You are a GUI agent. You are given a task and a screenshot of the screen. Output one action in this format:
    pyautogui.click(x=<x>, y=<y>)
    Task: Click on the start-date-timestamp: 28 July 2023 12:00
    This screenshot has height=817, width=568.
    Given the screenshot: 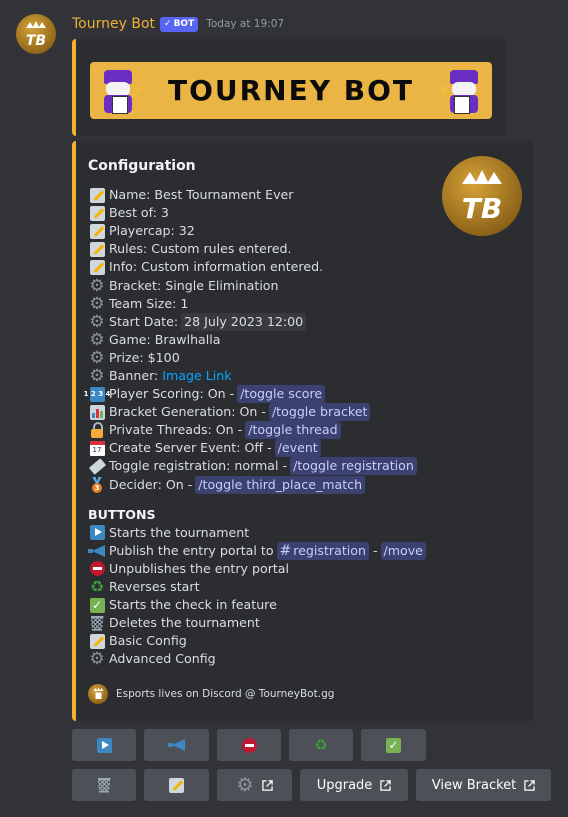 What is the action you would take?
    pyautogui.click(x=244, y=321)
    